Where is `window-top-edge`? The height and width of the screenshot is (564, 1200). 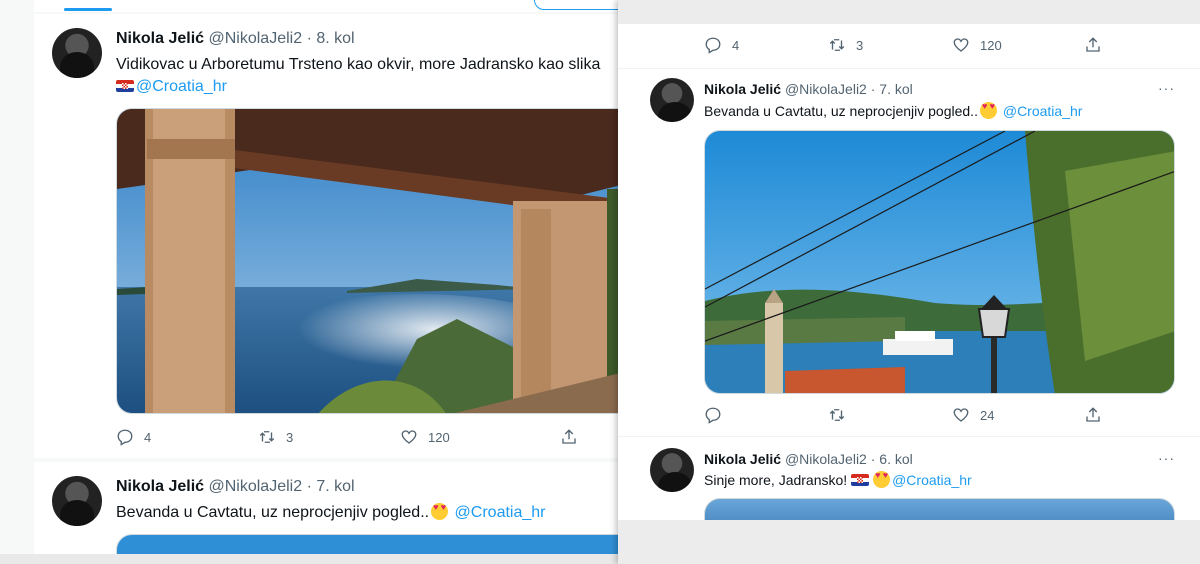 window-top-edge is located at coordinates (909, 12).